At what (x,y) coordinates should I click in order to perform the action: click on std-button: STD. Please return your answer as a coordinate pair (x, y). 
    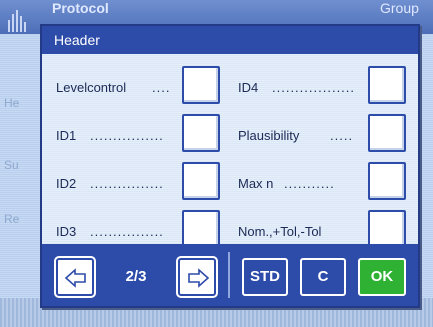
    Looking at the image, I should click on (265, 277).